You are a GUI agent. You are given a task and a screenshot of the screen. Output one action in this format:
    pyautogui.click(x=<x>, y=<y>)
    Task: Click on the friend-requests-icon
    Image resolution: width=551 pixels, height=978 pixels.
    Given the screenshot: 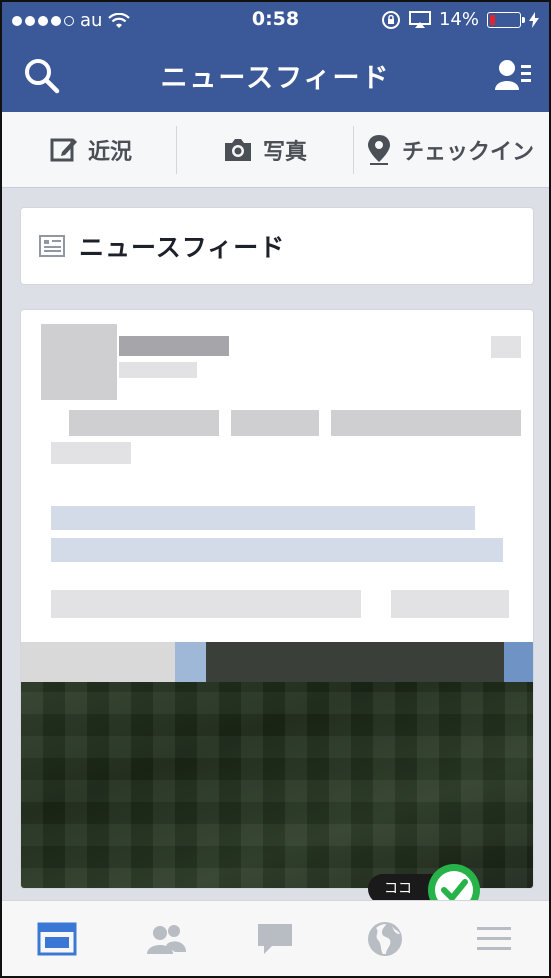 What is the action you would take?
    pyautogui.click(x=513, y=75)
    